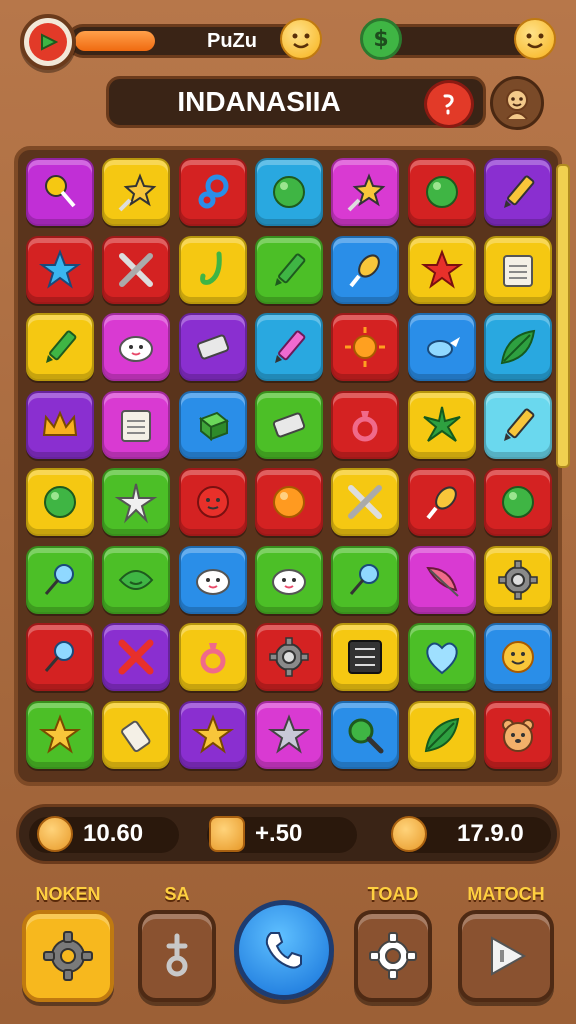 This screenshot has width=576, height=1024. Describe the element at coordinates (506, 894) in the screenshot. I see `matoch-label: MATOCH` at that location.